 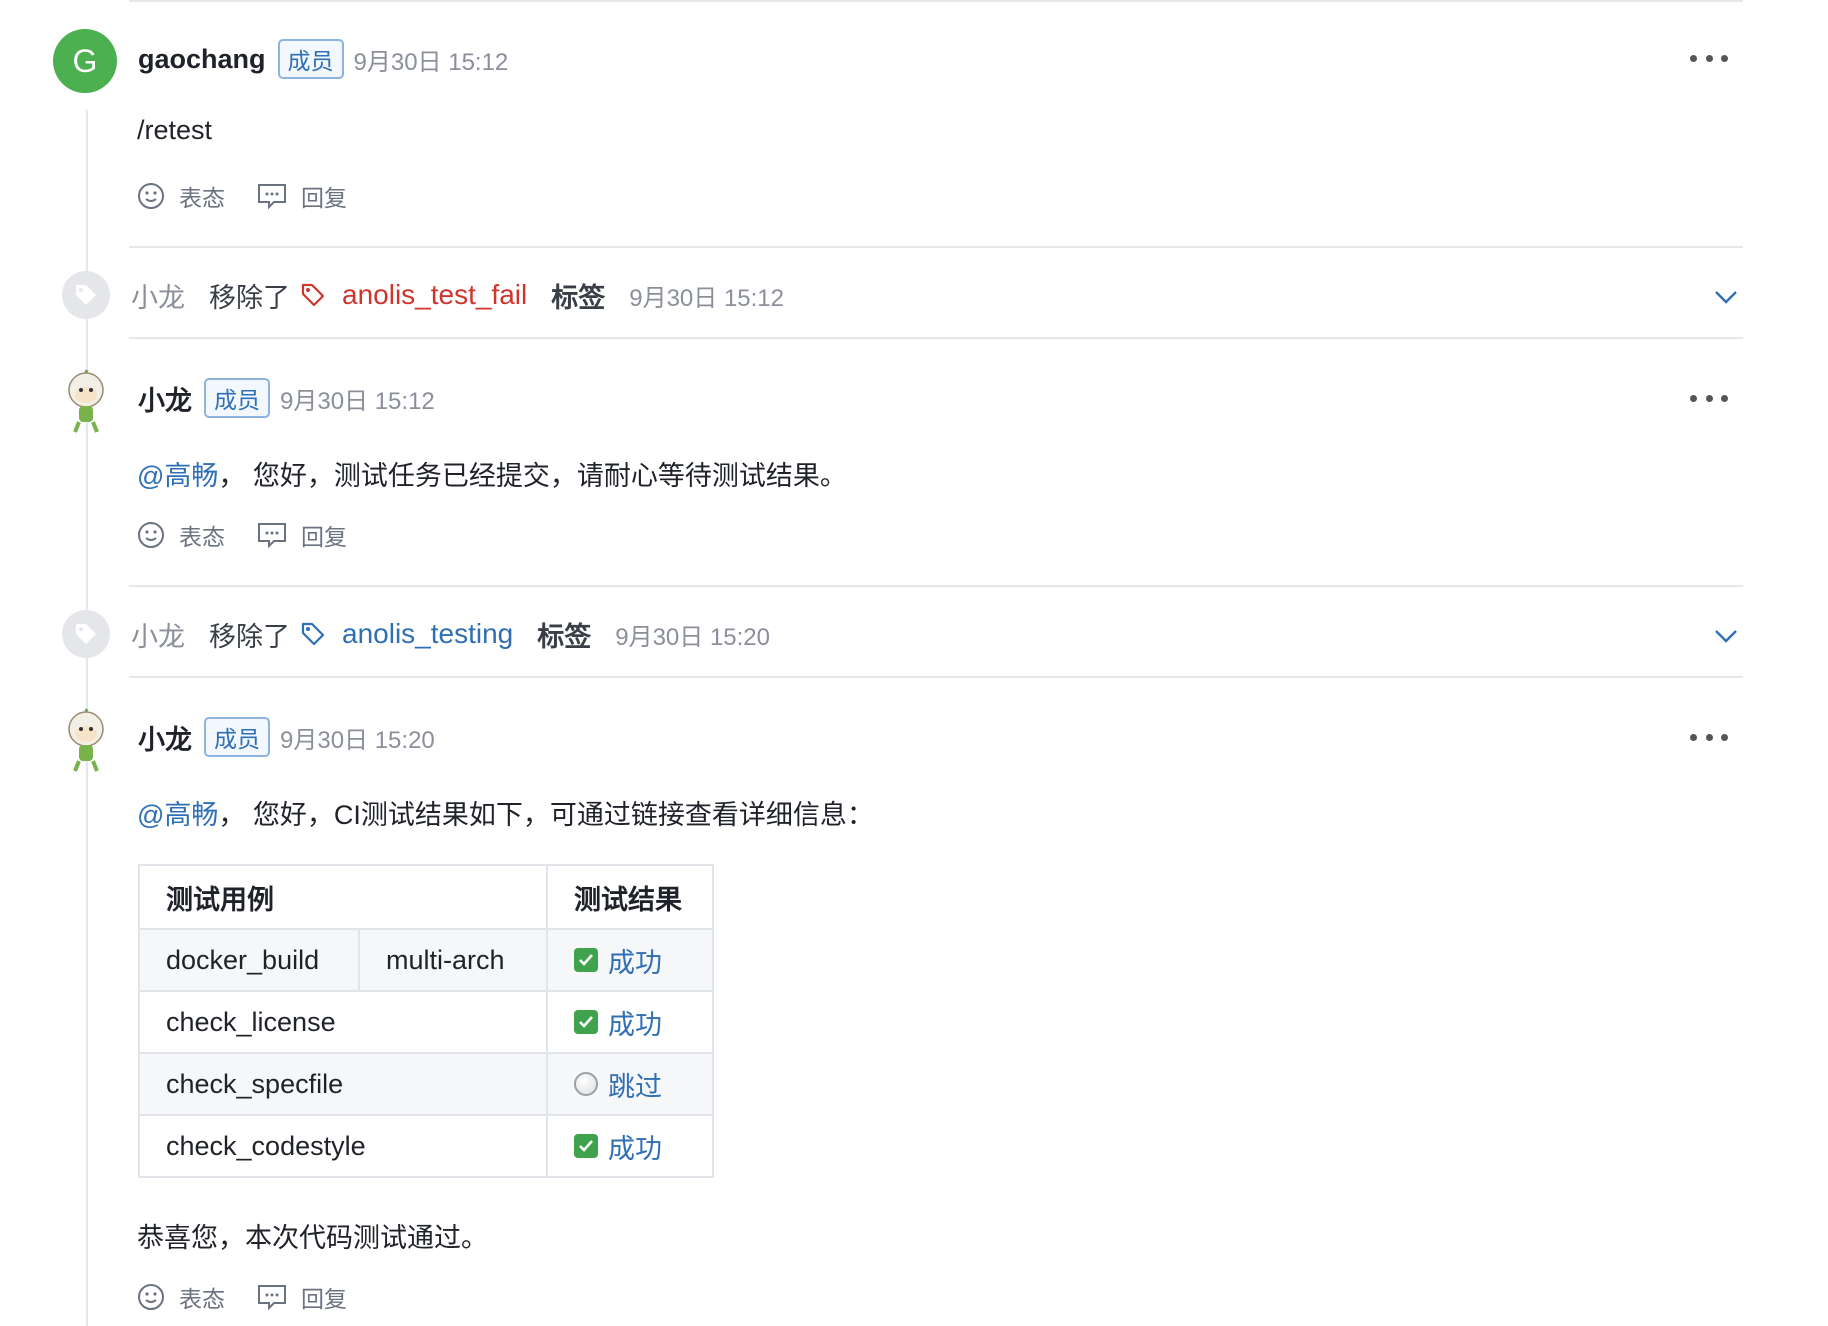 I want to click on comment-header: gaochang 成员 9月30日 15:12, so click(x=323, y=59).